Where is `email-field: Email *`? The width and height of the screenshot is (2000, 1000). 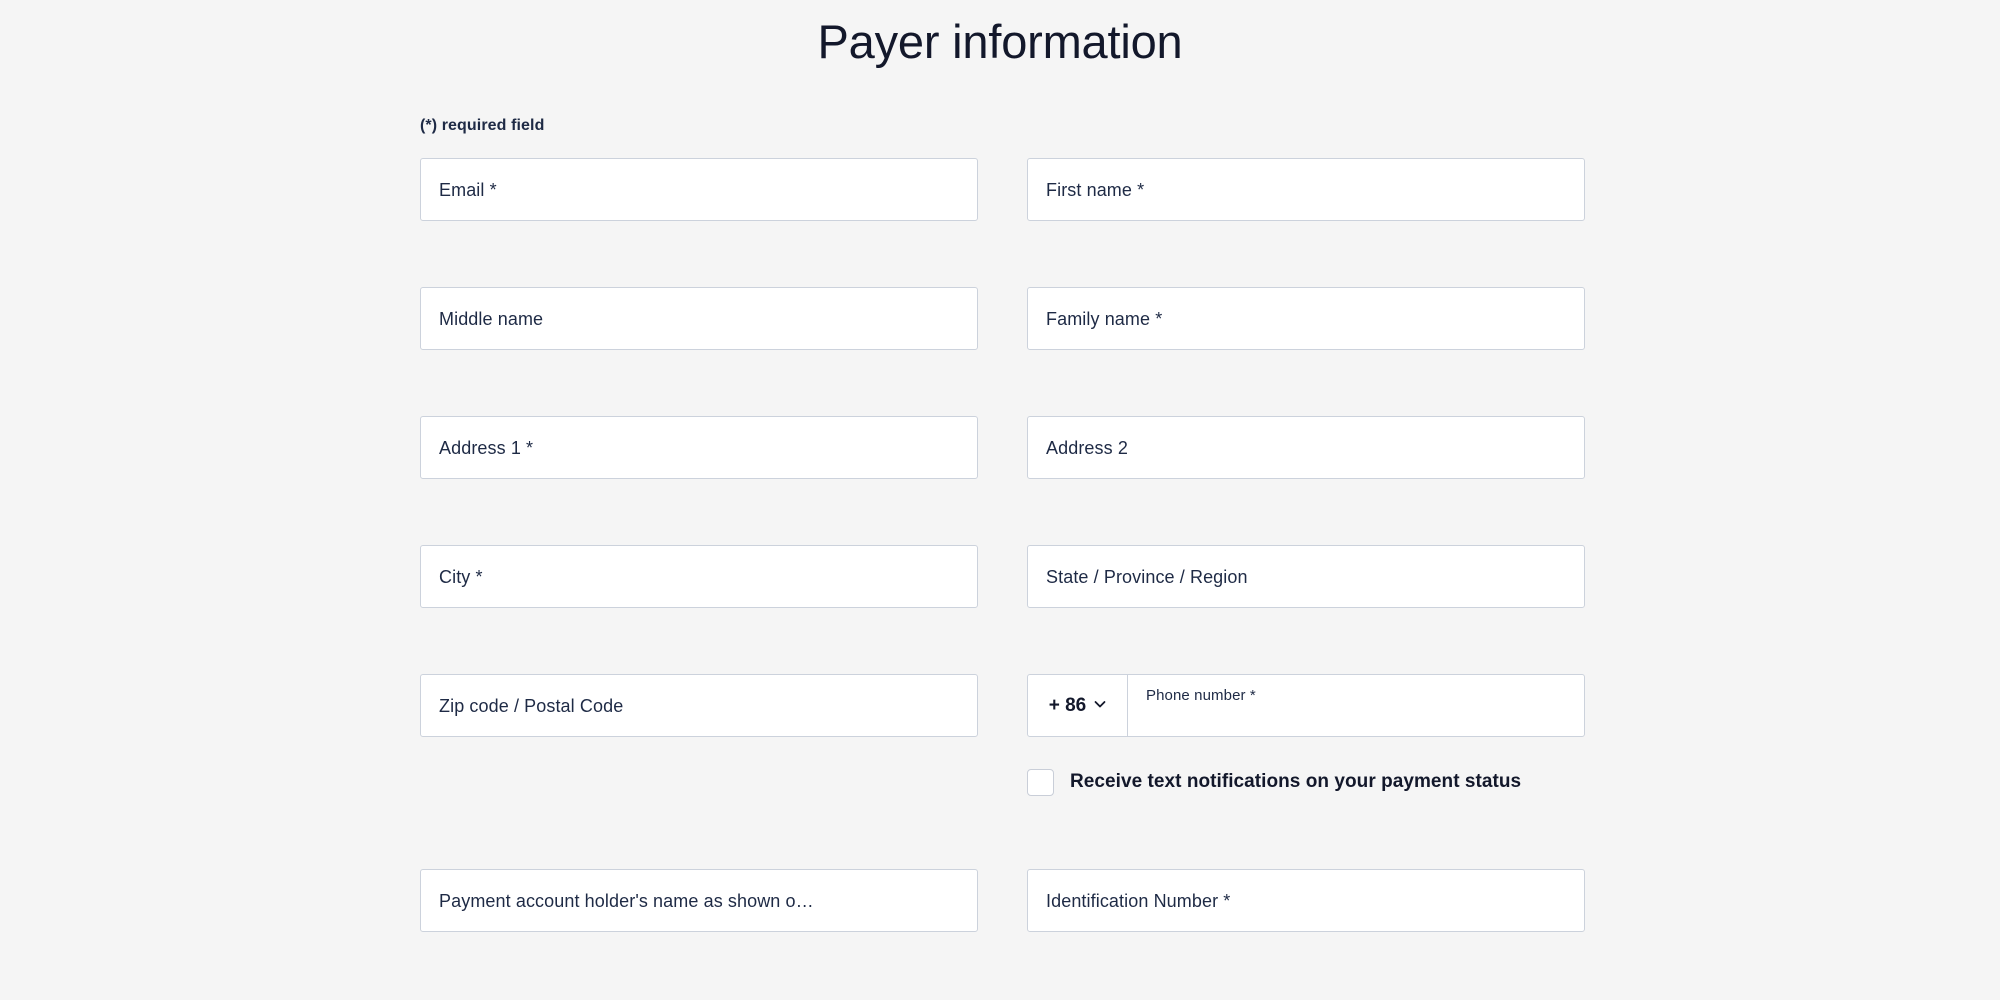
email-field: Email * is located at coordinates (699, 189).